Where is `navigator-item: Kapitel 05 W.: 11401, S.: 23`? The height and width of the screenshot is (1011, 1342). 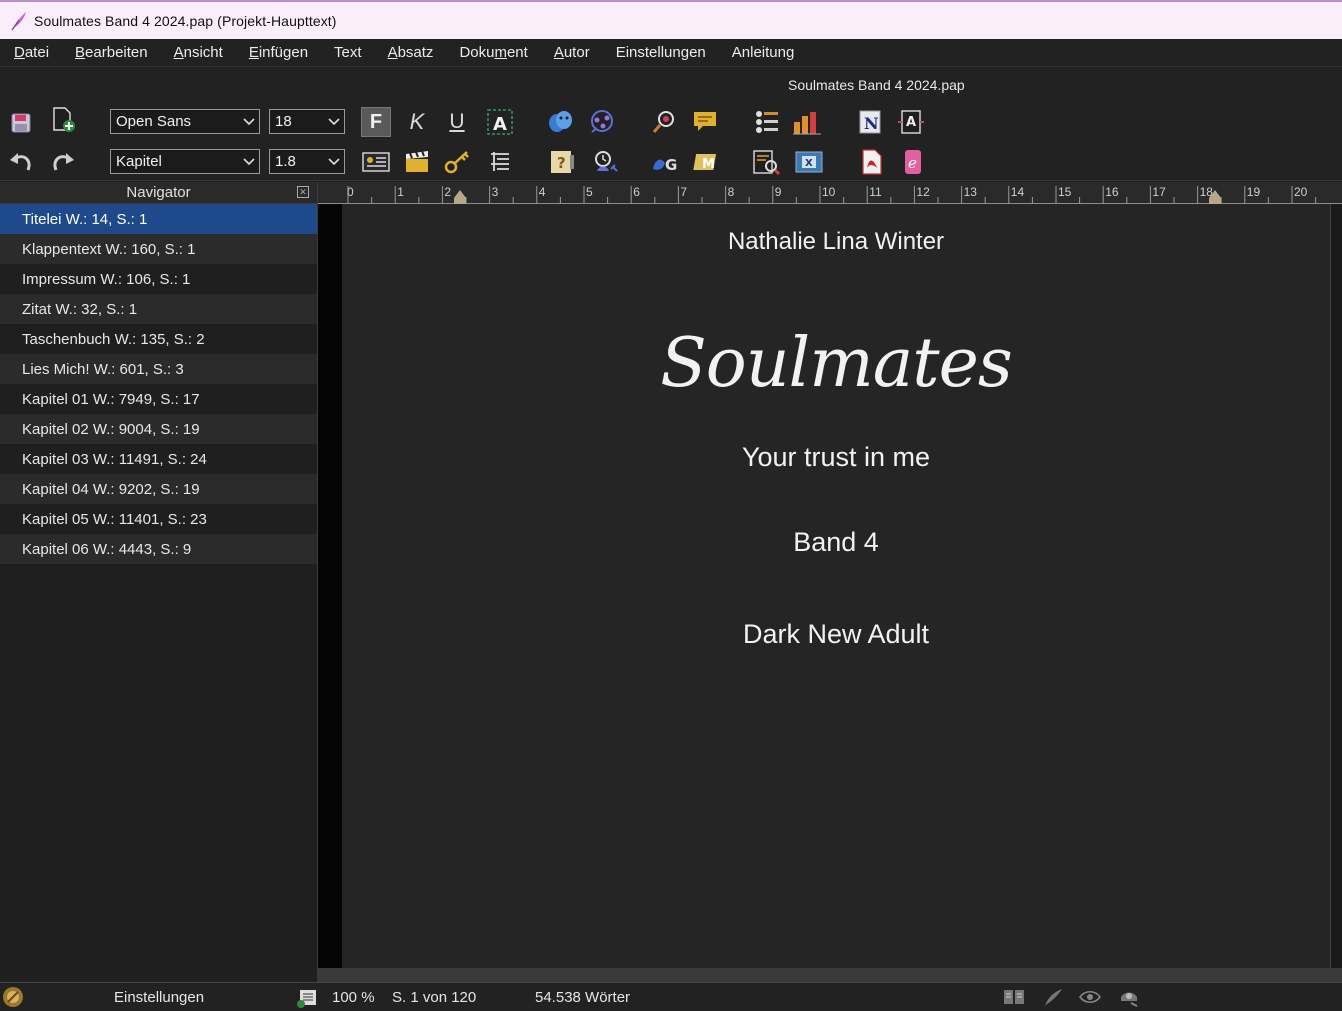 navigator-item: Kapitel 05 W.: 11401, S.: 23 is located at coordinates (158, 519).